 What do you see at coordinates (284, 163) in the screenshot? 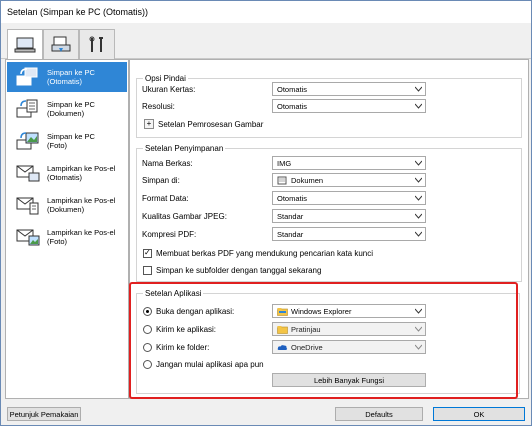
I see `file-name-value: IMG` at bounding box center [284, 163].